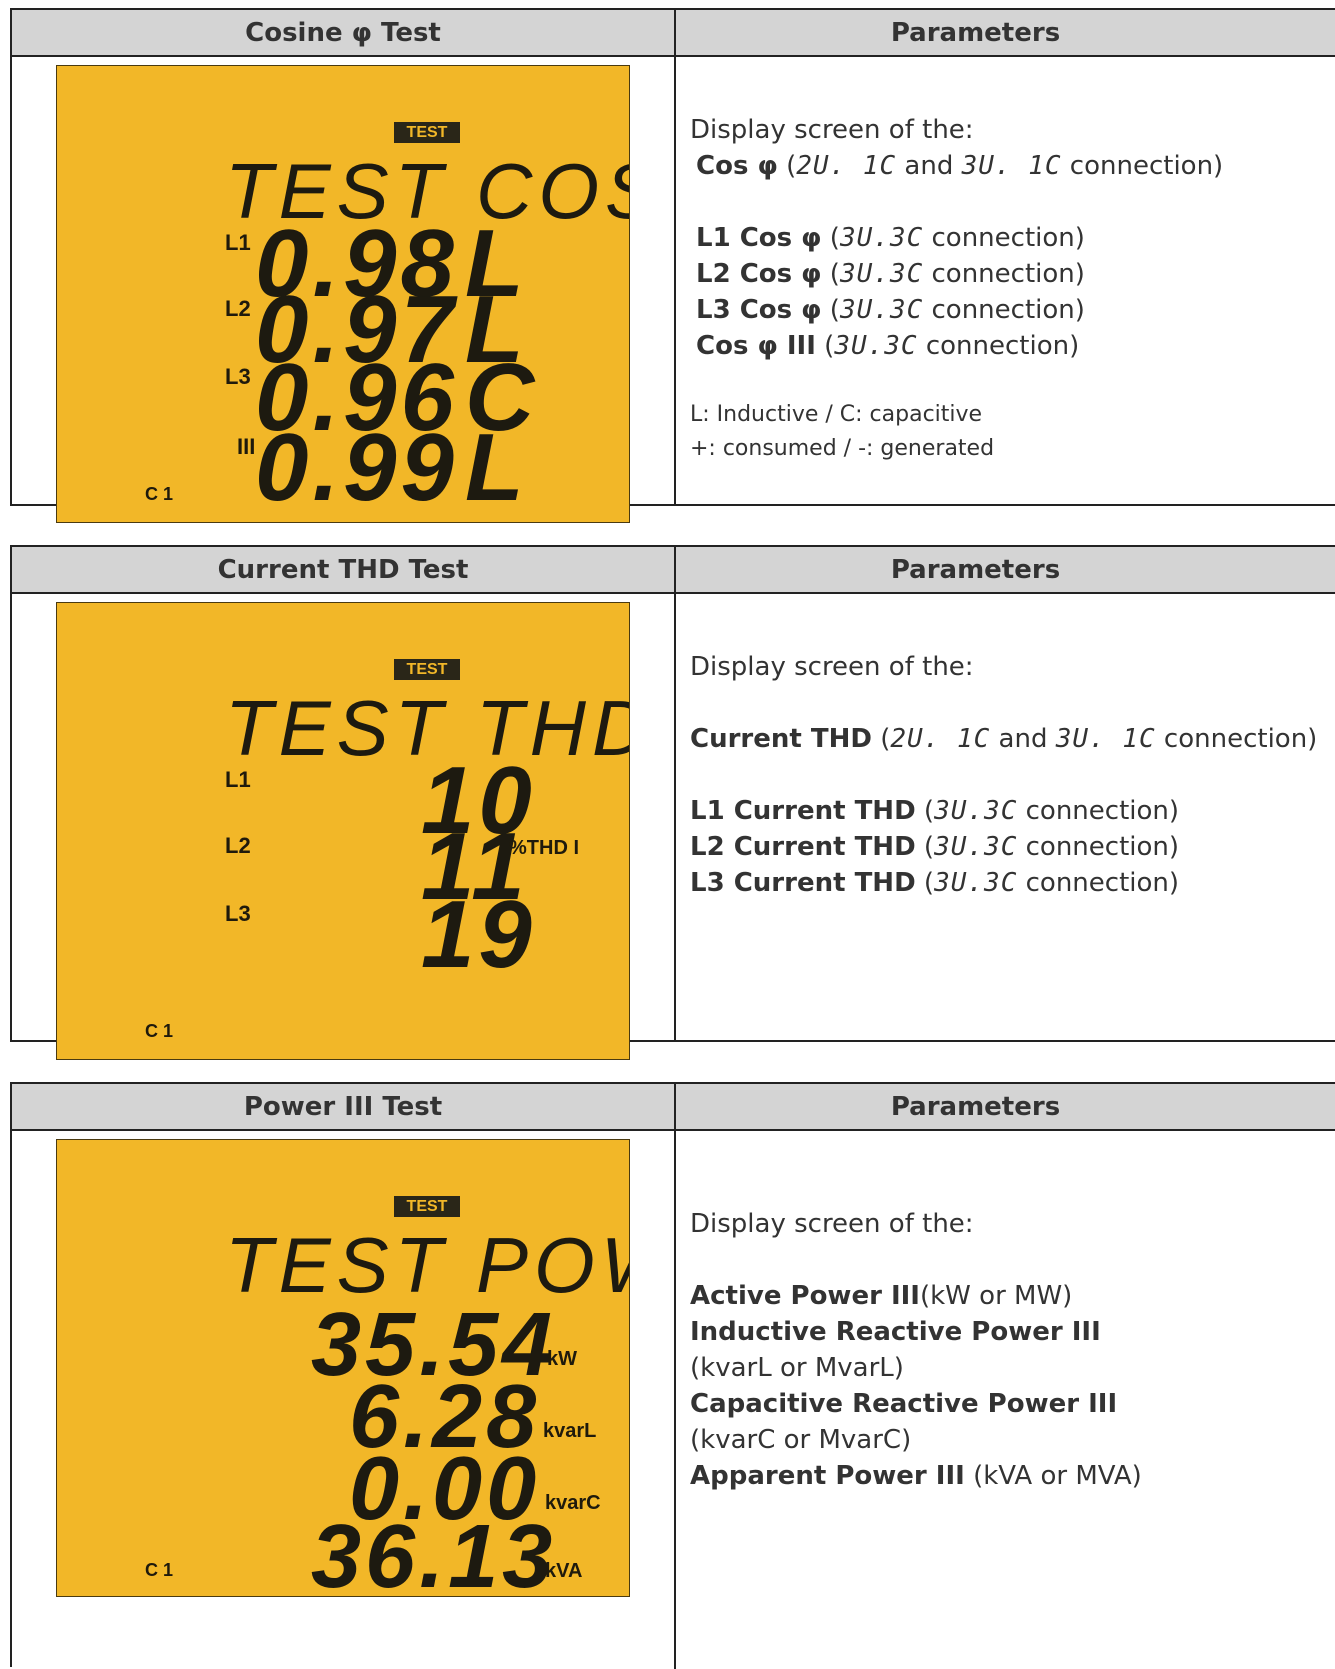 The image size is (1335, 1669). Describe the element at coordinates (781, 739) in the screenshot. I see `thd-bold: Current THD` at that location.